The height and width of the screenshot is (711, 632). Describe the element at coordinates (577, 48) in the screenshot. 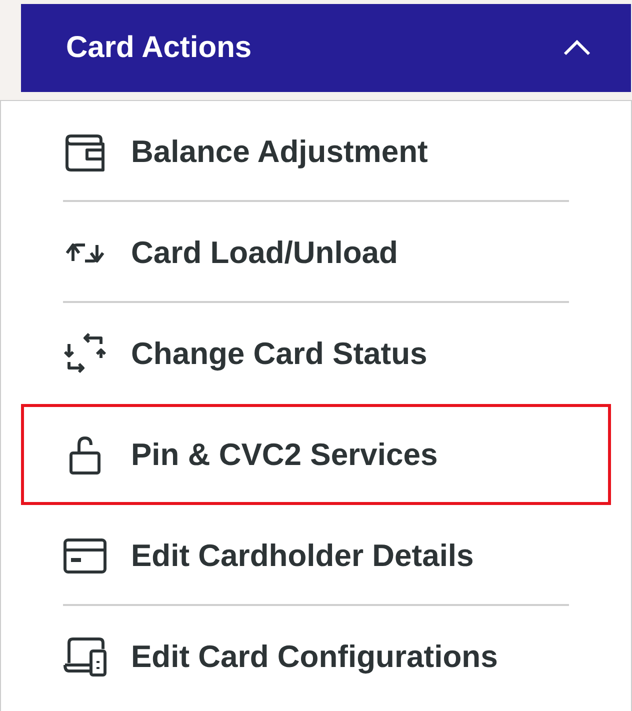

I see `chevron-up-icon` at that location.